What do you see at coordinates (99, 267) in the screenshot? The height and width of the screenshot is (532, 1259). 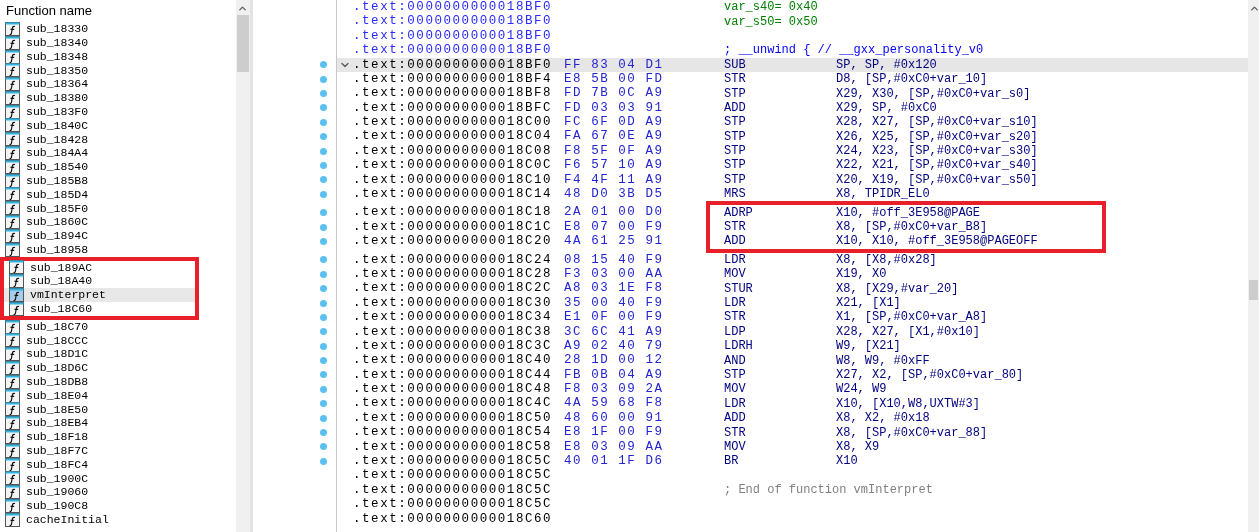 I see `function-list-item: sub_189AC` at bounding box center [99, 267].